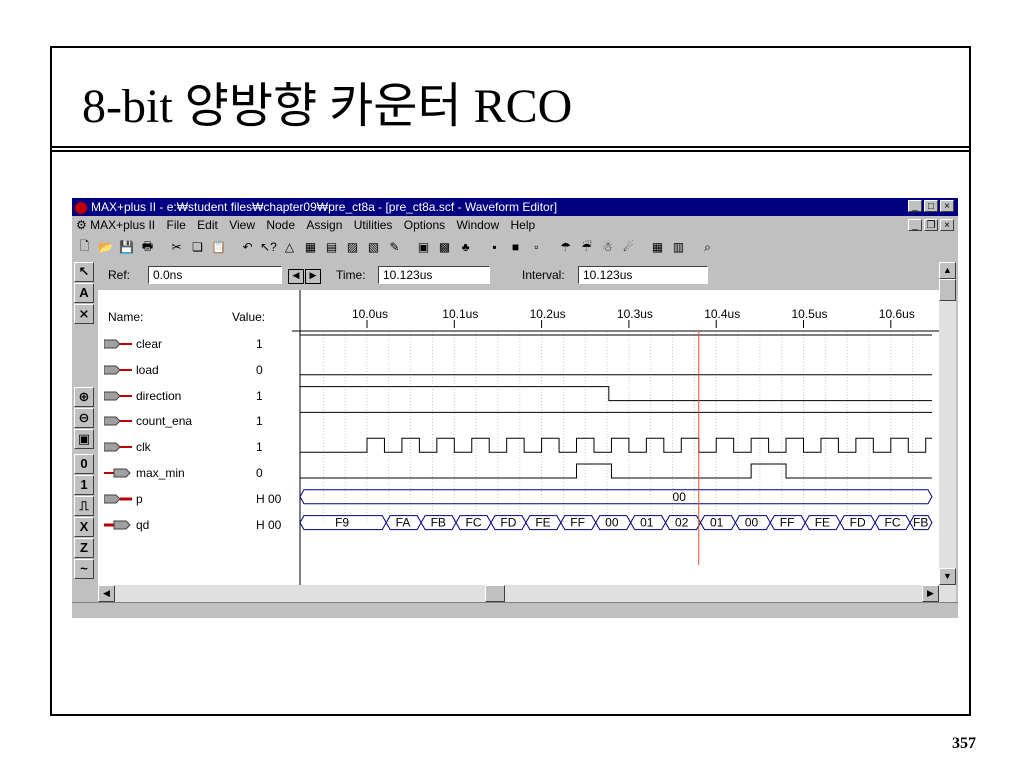  What do you see at coordinates (176, 247) in the screenshot?
I see `cut-icon: ✂` at bounding box center [176, 247].